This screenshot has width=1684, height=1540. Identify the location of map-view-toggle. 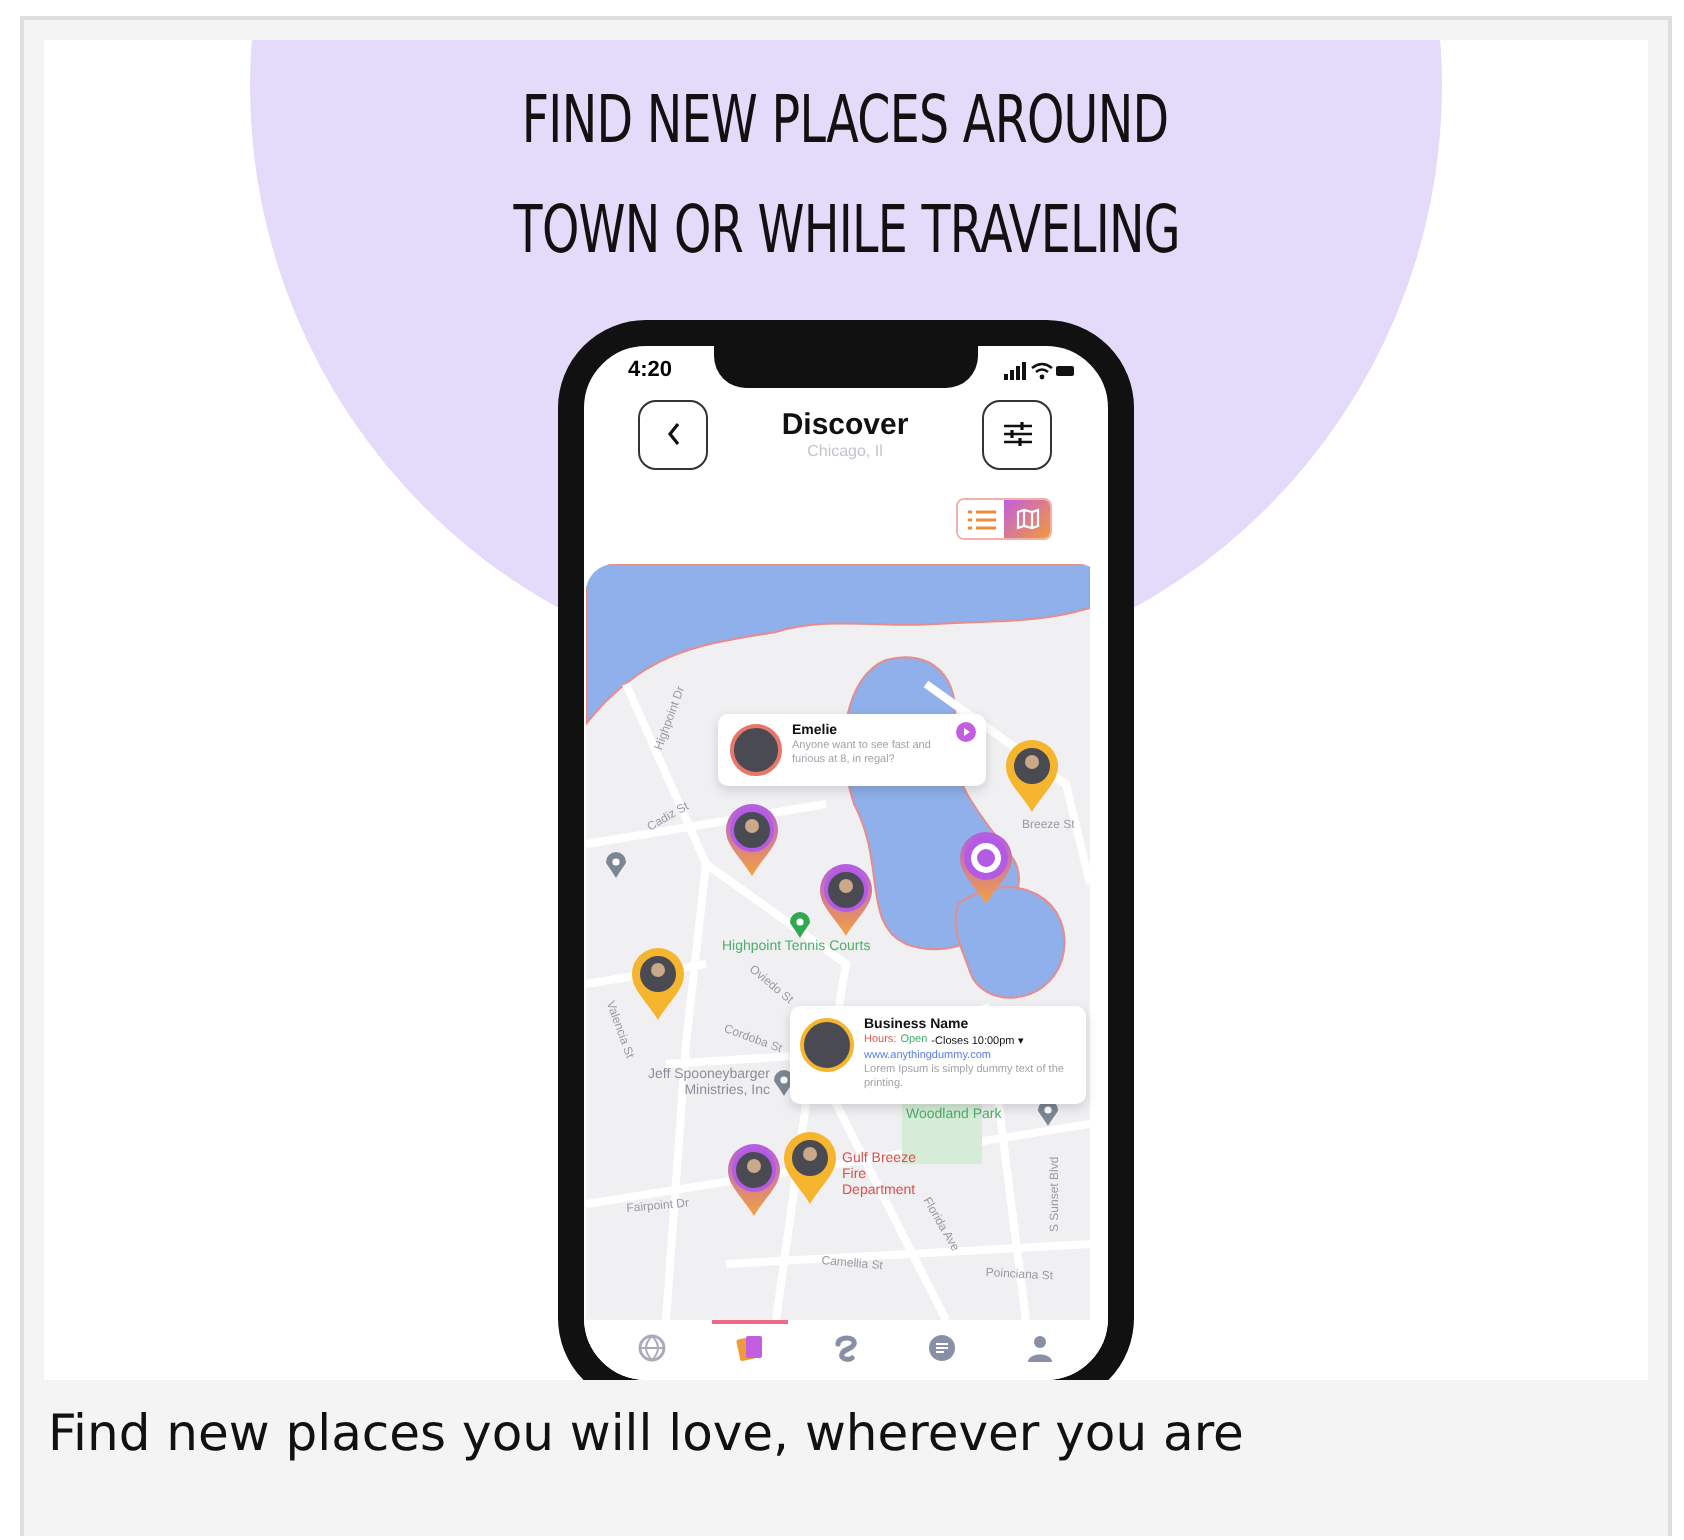
(1027, 519).